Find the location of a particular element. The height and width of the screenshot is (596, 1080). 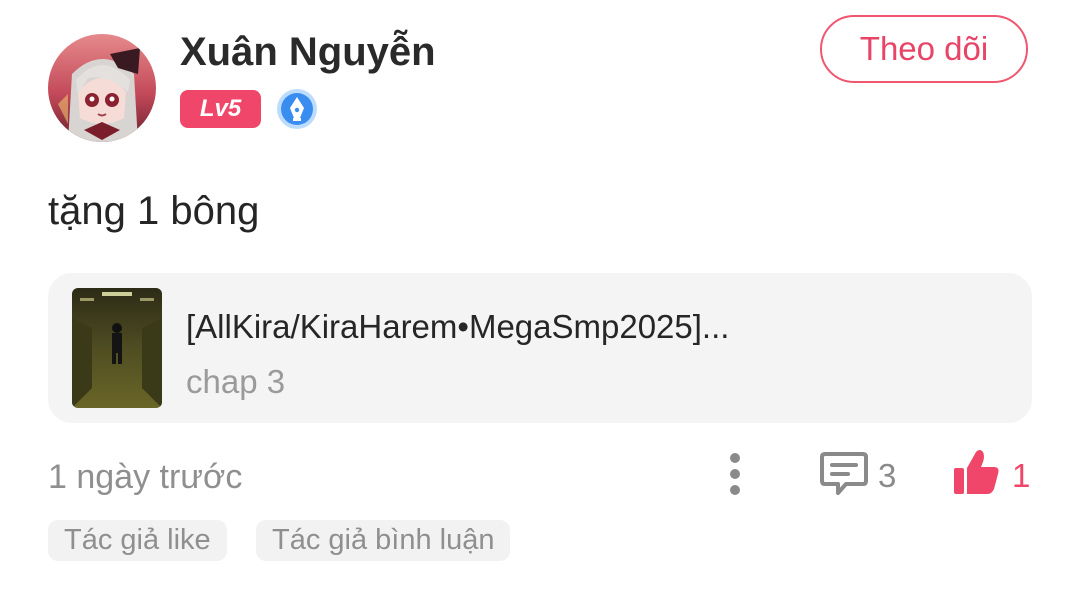

level-badge: Lv5 is located at coordinates (220, 109).